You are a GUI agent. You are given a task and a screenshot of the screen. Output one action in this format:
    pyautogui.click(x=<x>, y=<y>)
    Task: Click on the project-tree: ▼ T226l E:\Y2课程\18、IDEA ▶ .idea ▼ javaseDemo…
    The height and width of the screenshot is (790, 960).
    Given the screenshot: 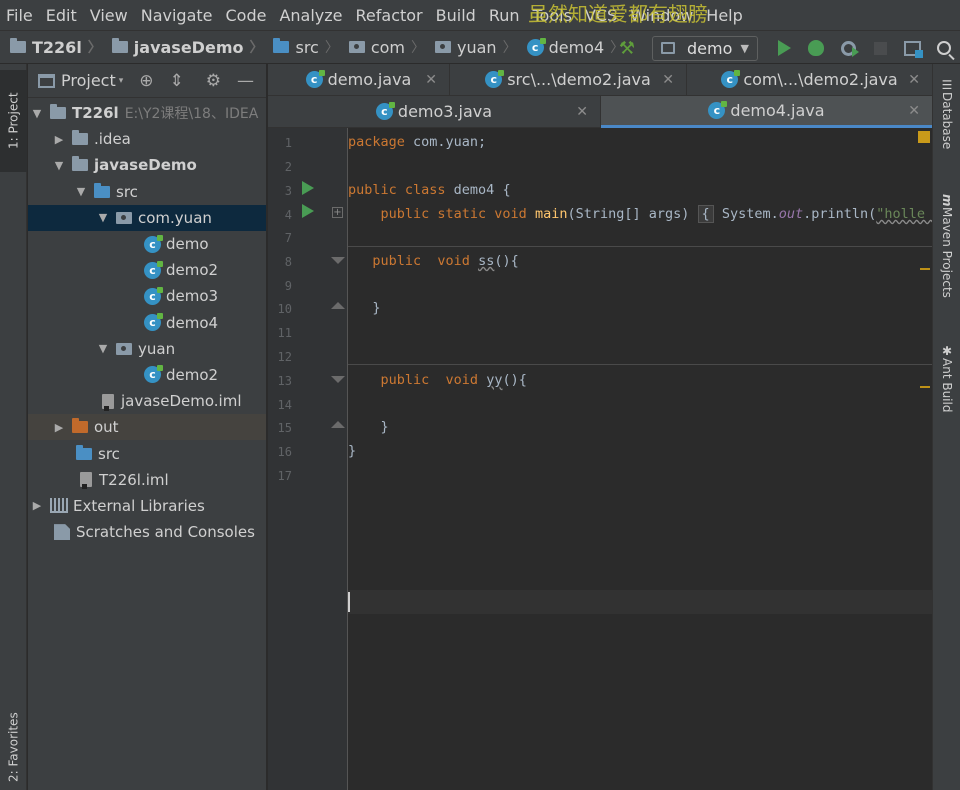 What is the action you would take?
    pyautogui.click(x=147, y=321)
    